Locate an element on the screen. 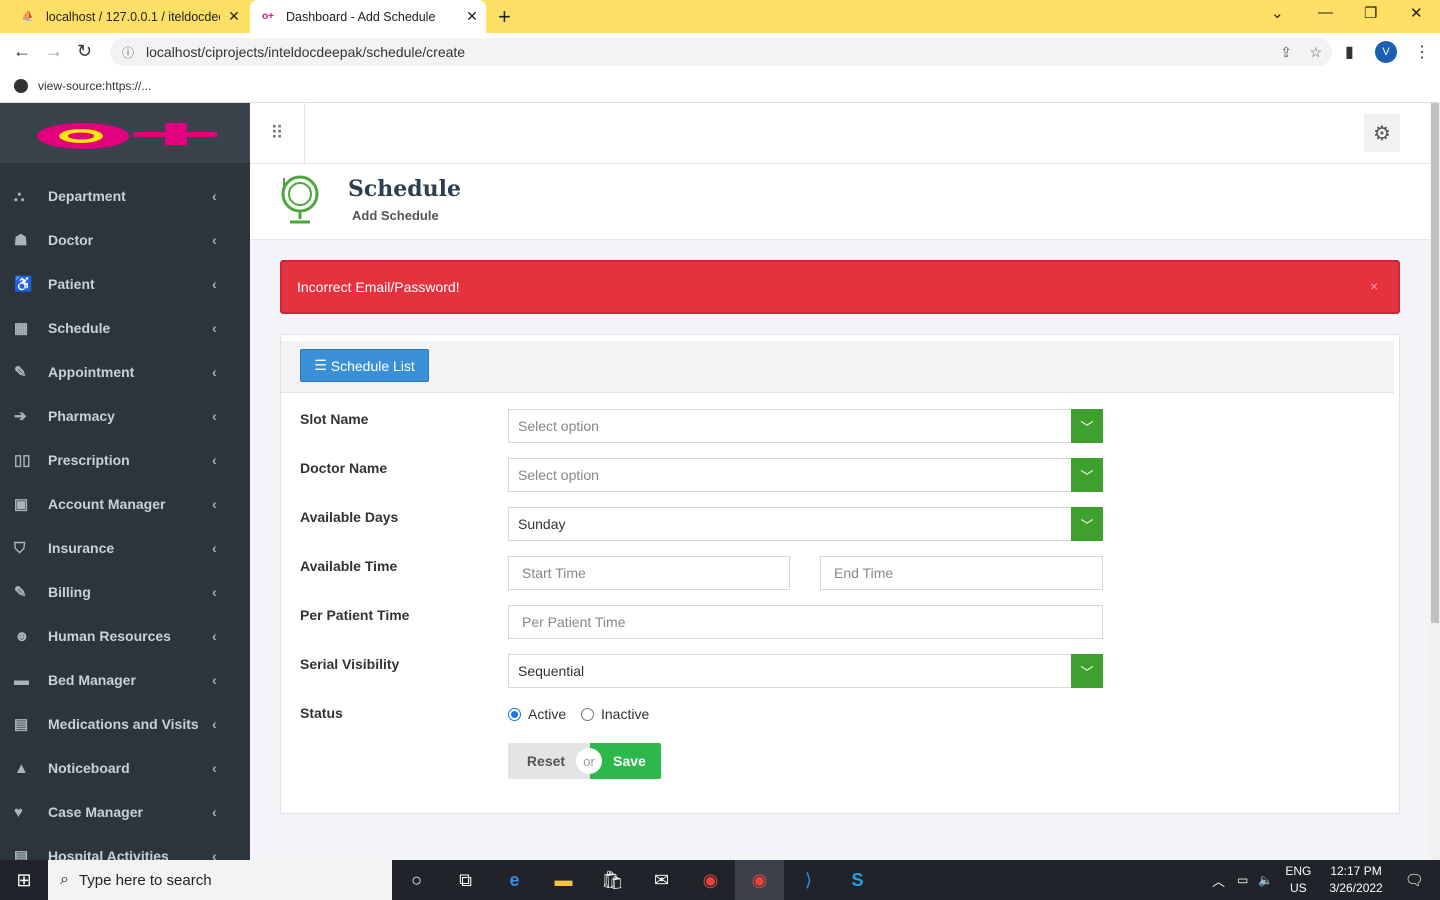 This screenshot has height=900, width=1440. sidebar-item-label: Doctor is located at coordinates (71, 240).